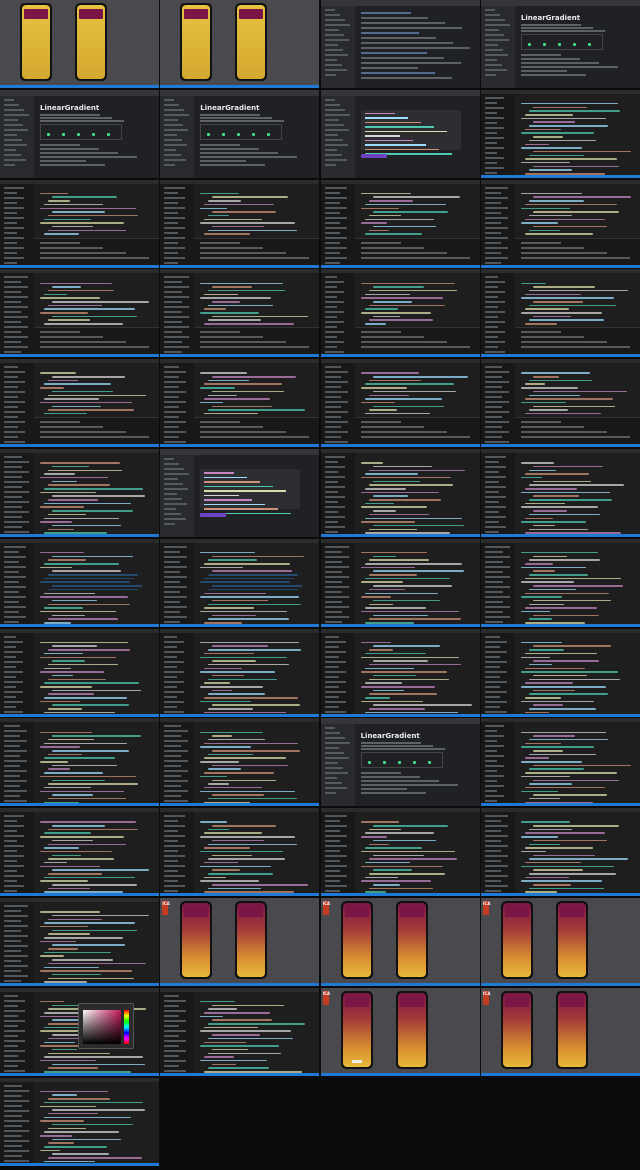  Describe the element at coordinates (106, 1025) in the screenshot. I see `color-picker` at that location.